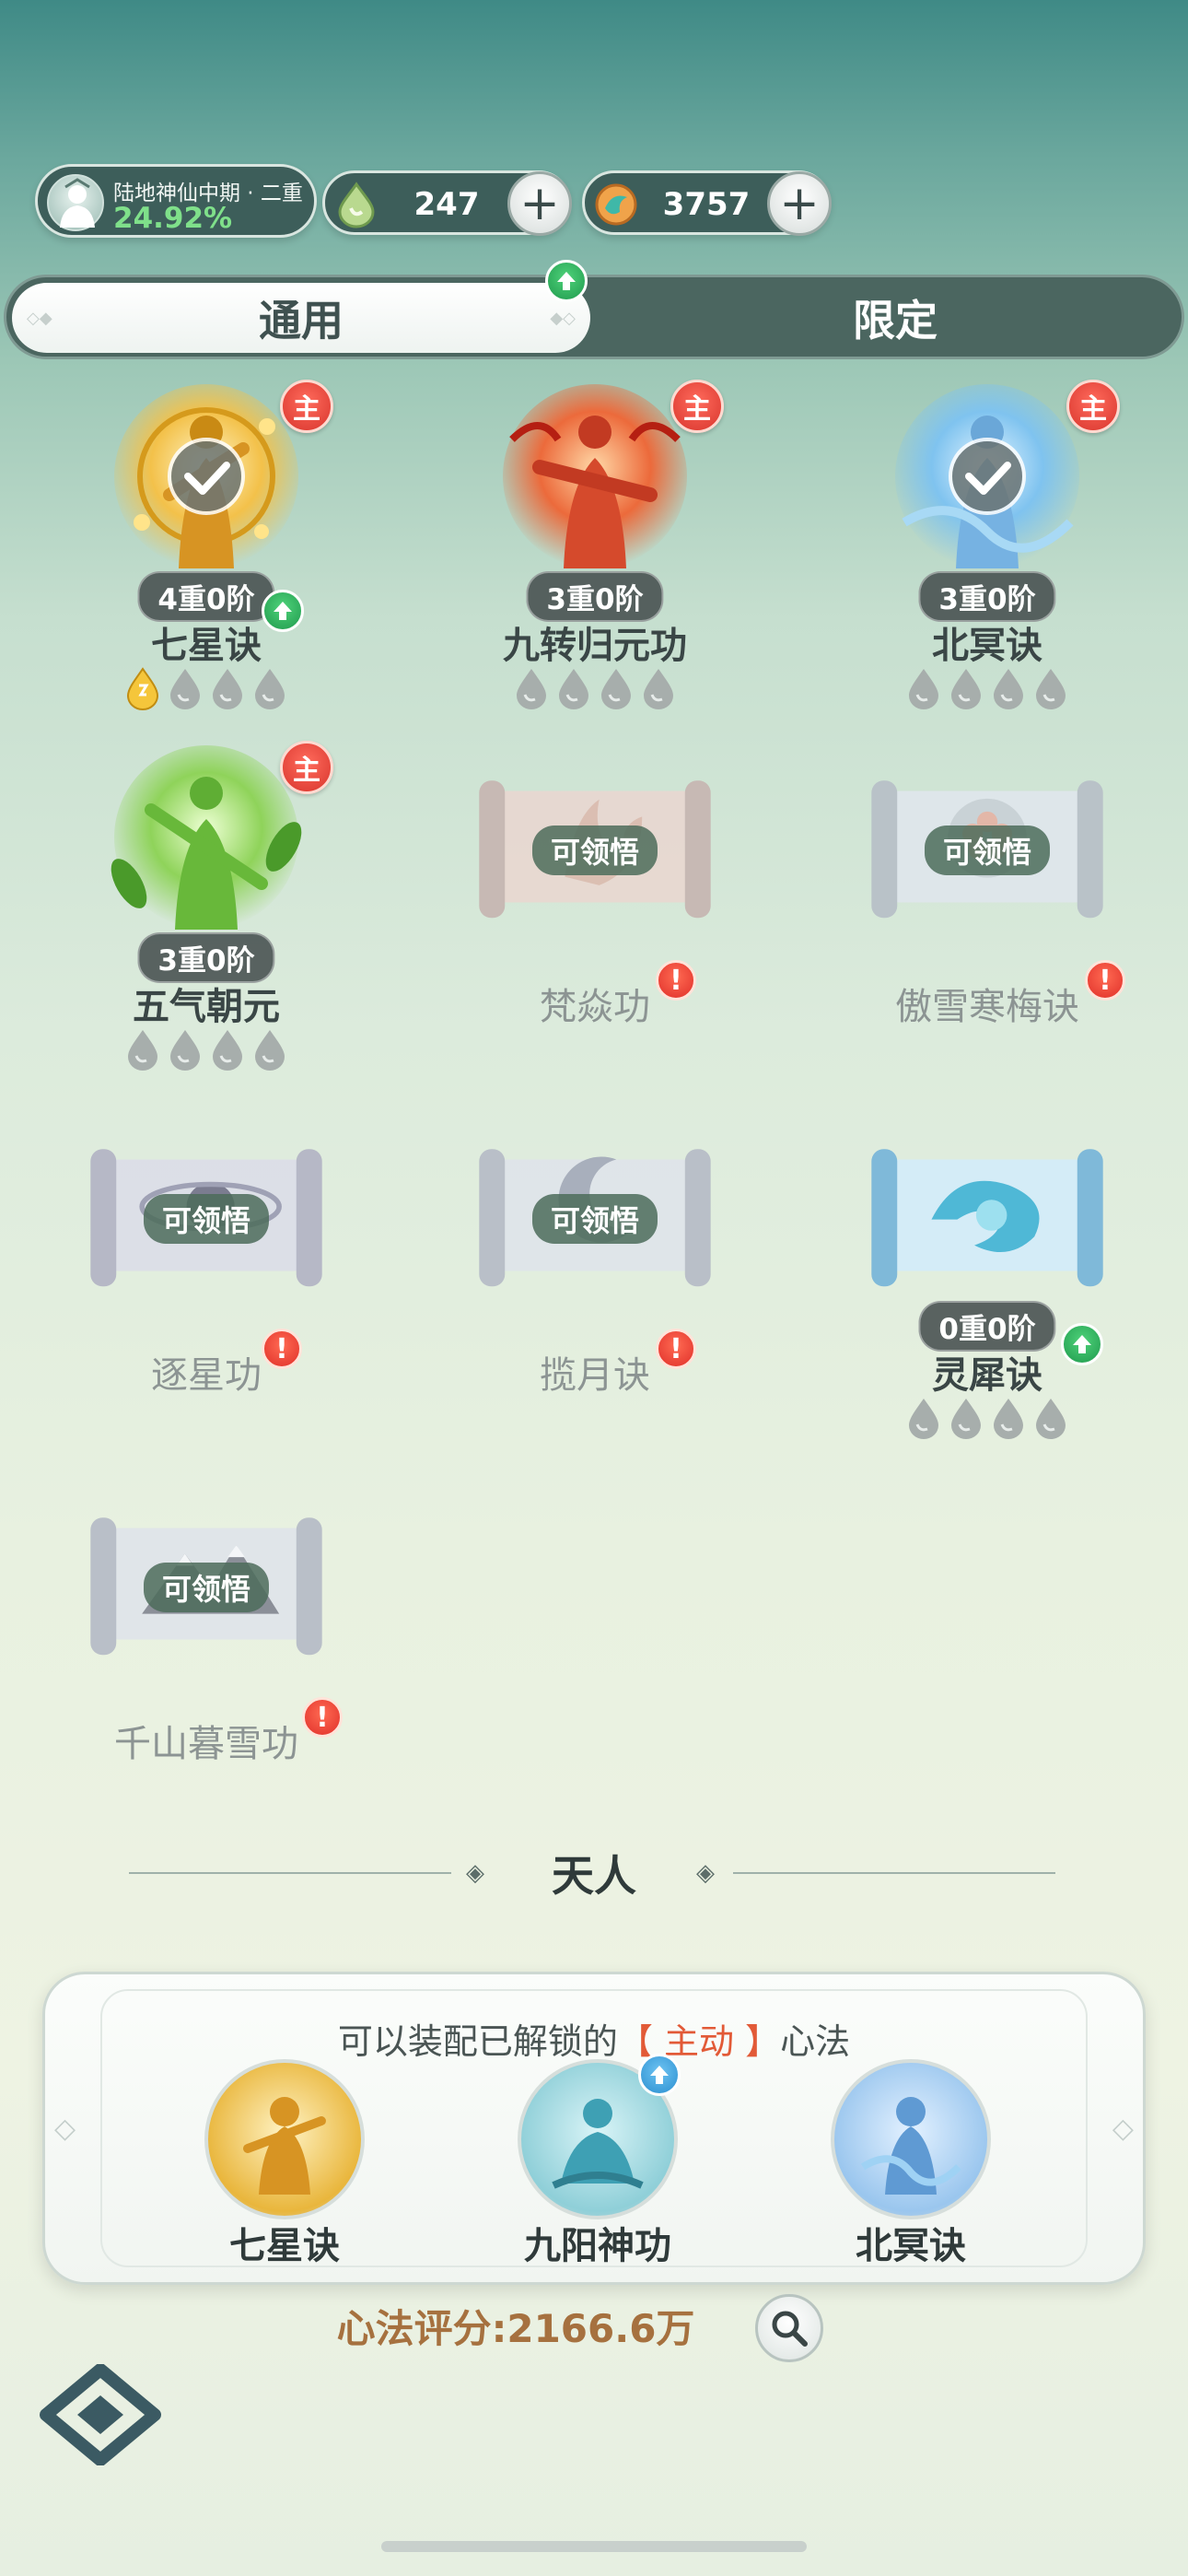 The image size is (1188, 2576). Describe the element at coordinates (100, 2414) in the screenshot. I see `menu-logo-icon` at that location.